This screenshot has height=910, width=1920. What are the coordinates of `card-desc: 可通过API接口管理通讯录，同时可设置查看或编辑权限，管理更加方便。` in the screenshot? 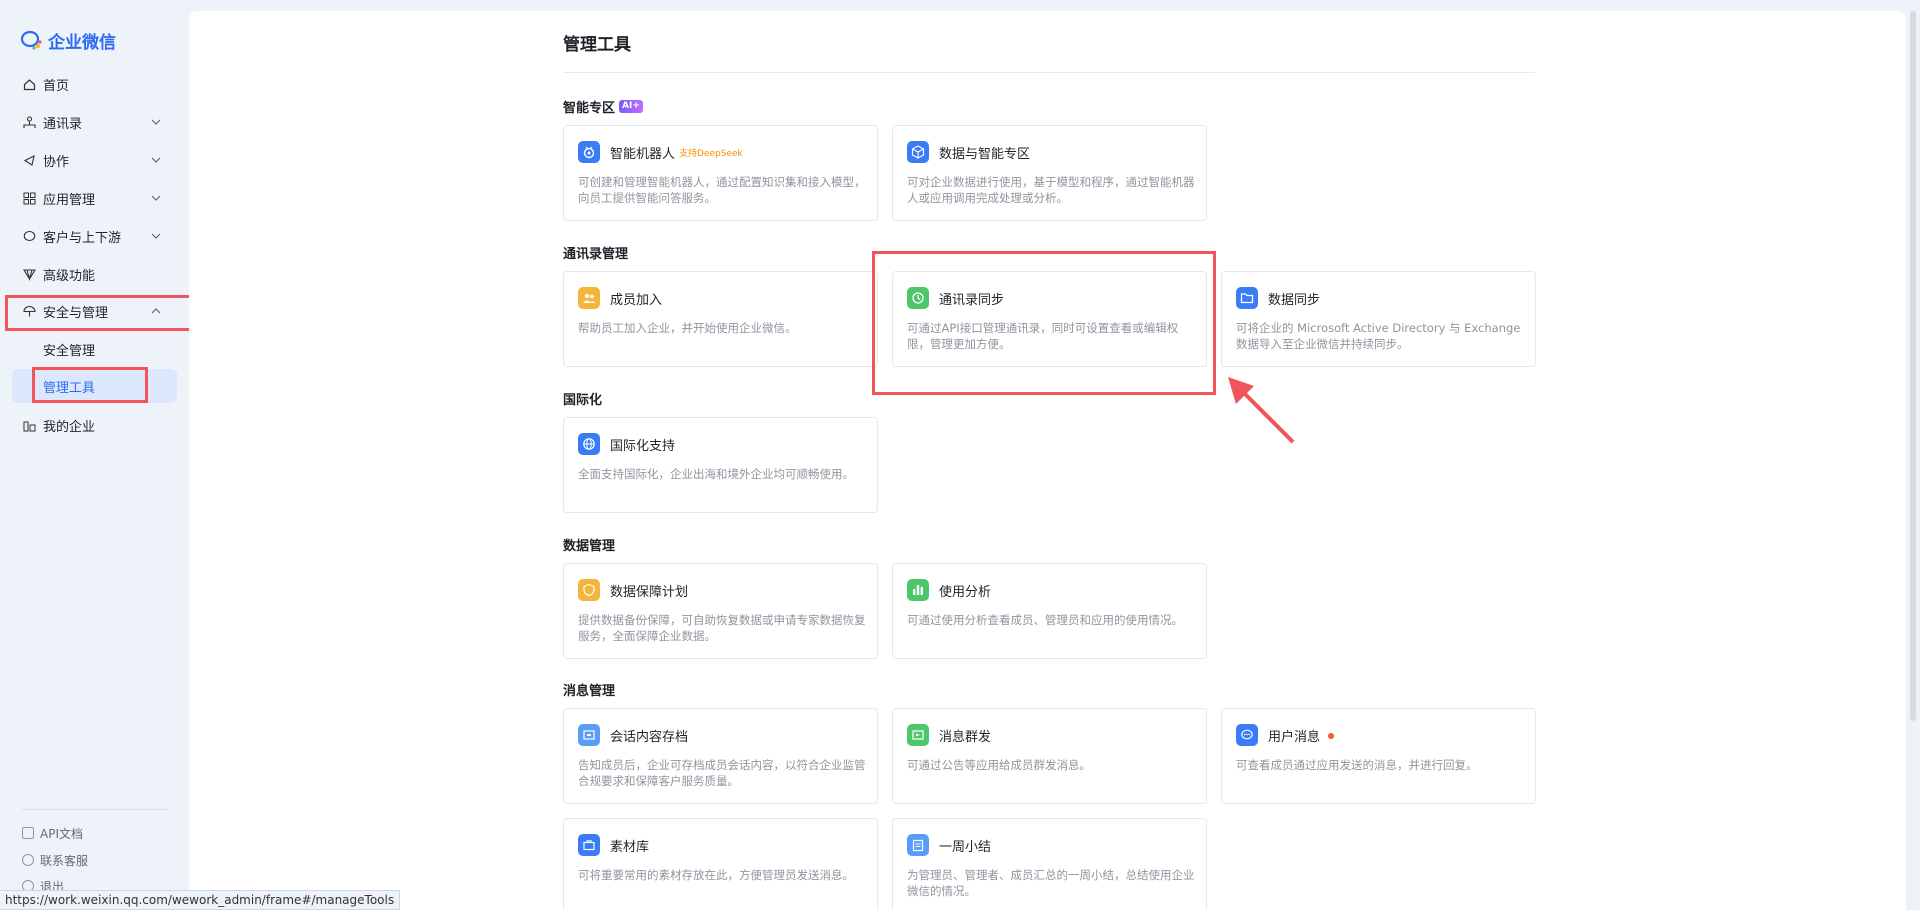 It's located at (1043, 336).